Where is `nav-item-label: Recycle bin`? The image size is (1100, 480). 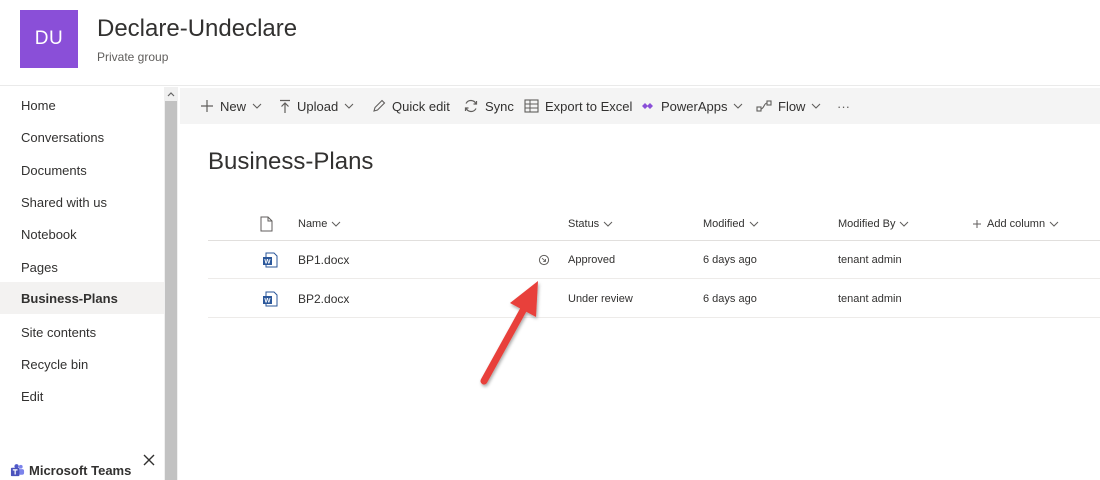 nav-item-label: Recycle bin is located at coordinates (55, 364).